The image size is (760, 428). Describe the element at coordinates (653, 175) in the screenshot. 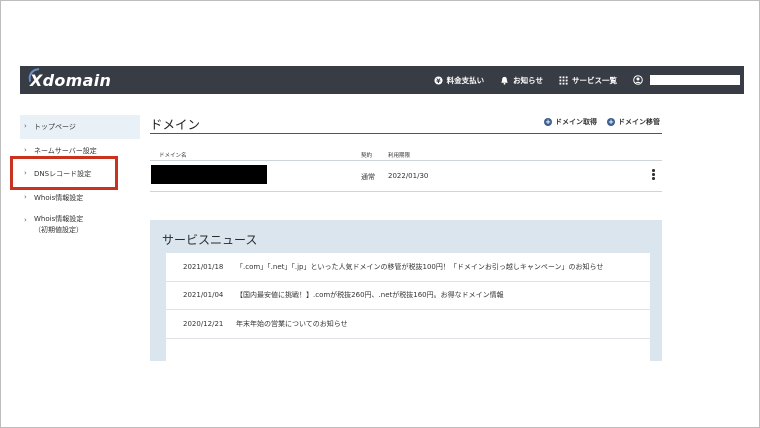

I see `row-menu-icon` at that location.